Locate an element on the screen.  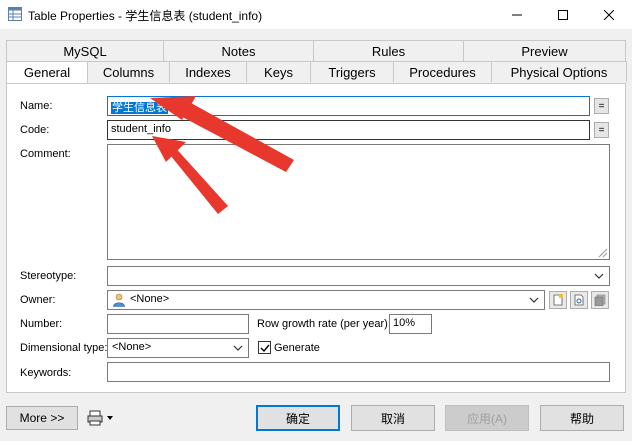
tab-notes: Notes is located at coordinates (238, 50).